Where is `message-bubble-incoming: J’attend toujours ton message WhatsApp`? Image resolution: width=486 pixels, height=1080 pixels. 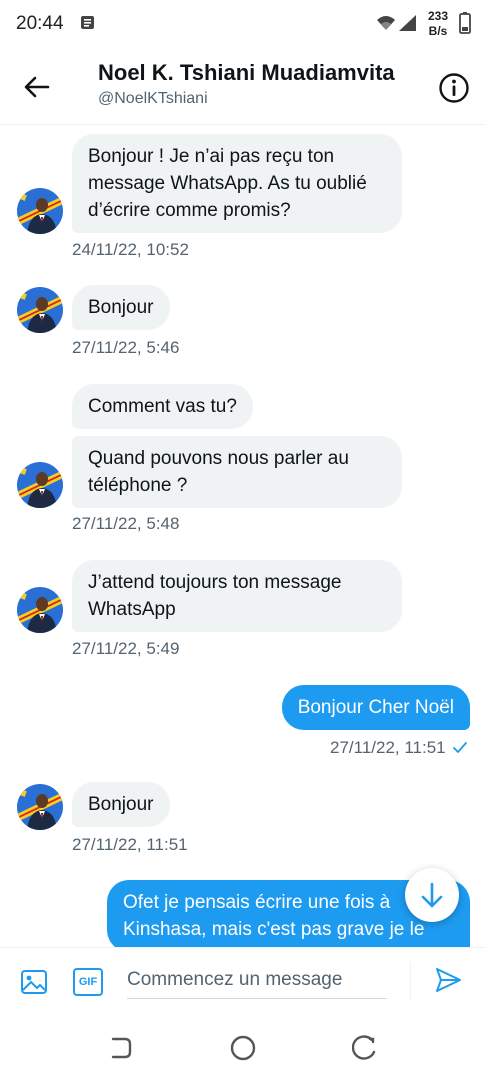 message-bubble-incoming: J’attend toujours ton message WhatsApp is located at coordinates (237, 596).